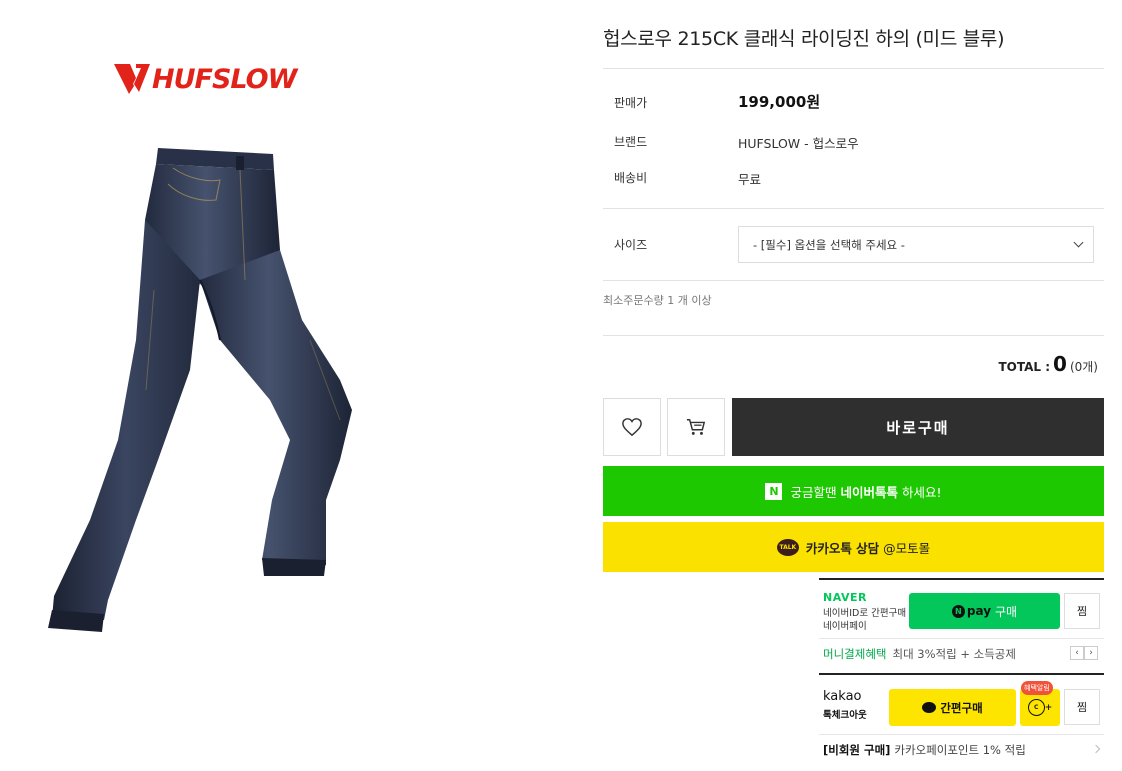 The height and width of the screenshot is (771, 1122). What do you see at coordinates (845, 715) in the screenshot?
I see `kakao-checkout-label: 톡체크아웃` at bounding box center [845, 715].